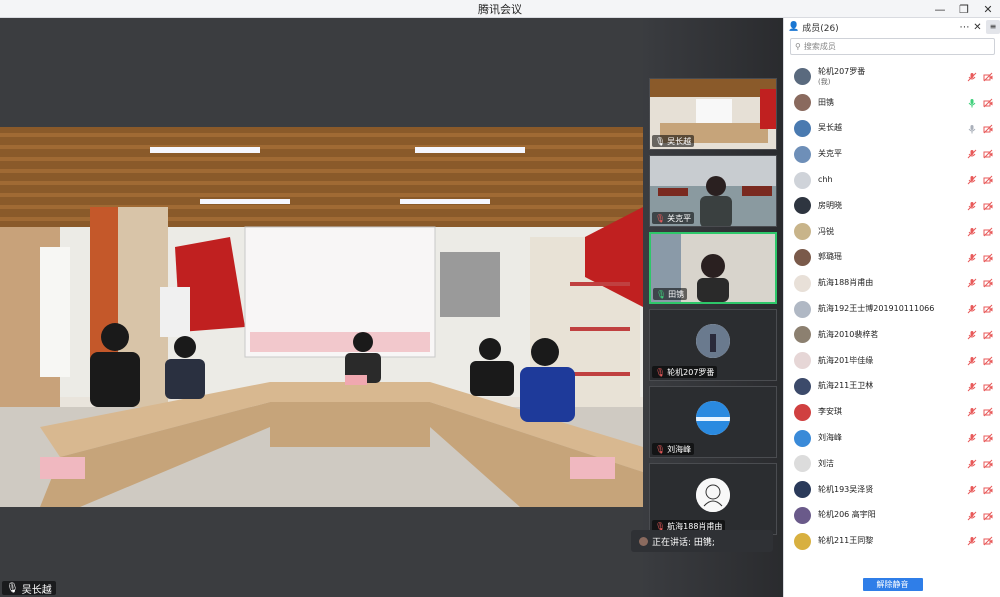 The width and height of the screenshot is (1000, 597). Describe the element at coordinates (500, 9) in the screenshot. I see `title-bar: 腾讯会议 — ❐ ✕` at that location.